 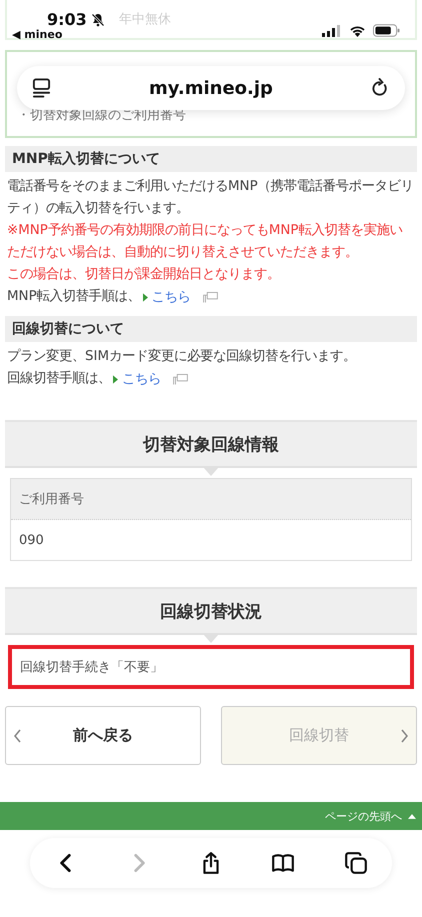 What do you see at coordinates (412, 816) in the screenshot?
I see `up-triangle-icon` at bounding box center [412, 816].